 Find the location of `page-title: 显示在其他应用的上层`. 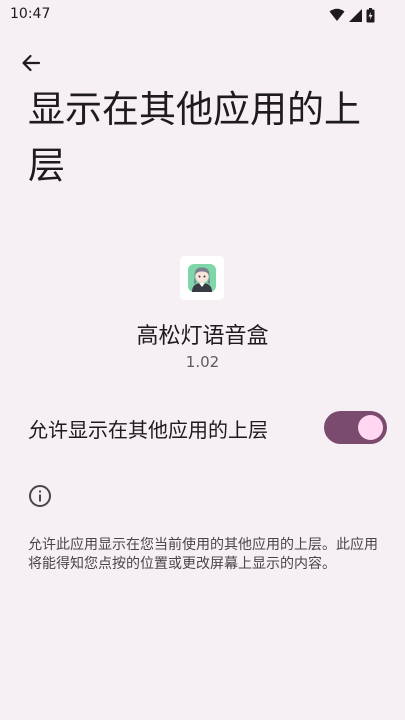

page-title: 显示在其他应用的上层 is located at coordinates (194, 137).